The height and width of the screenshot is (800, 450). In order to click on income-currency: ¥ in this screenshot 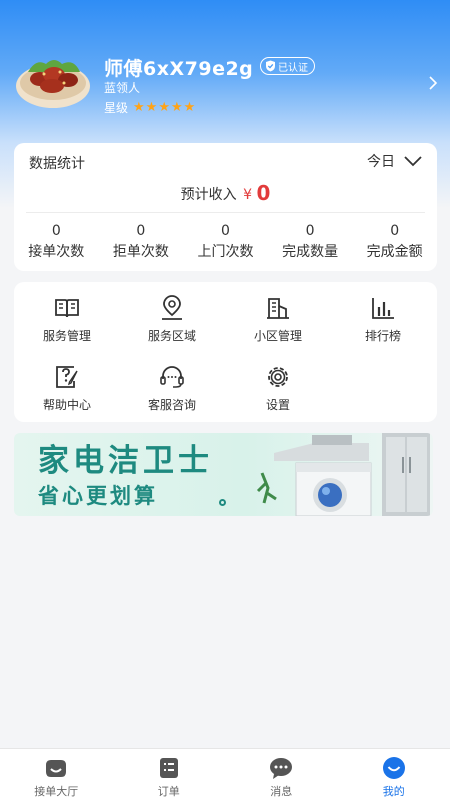, I will do `click(247, 195)`.